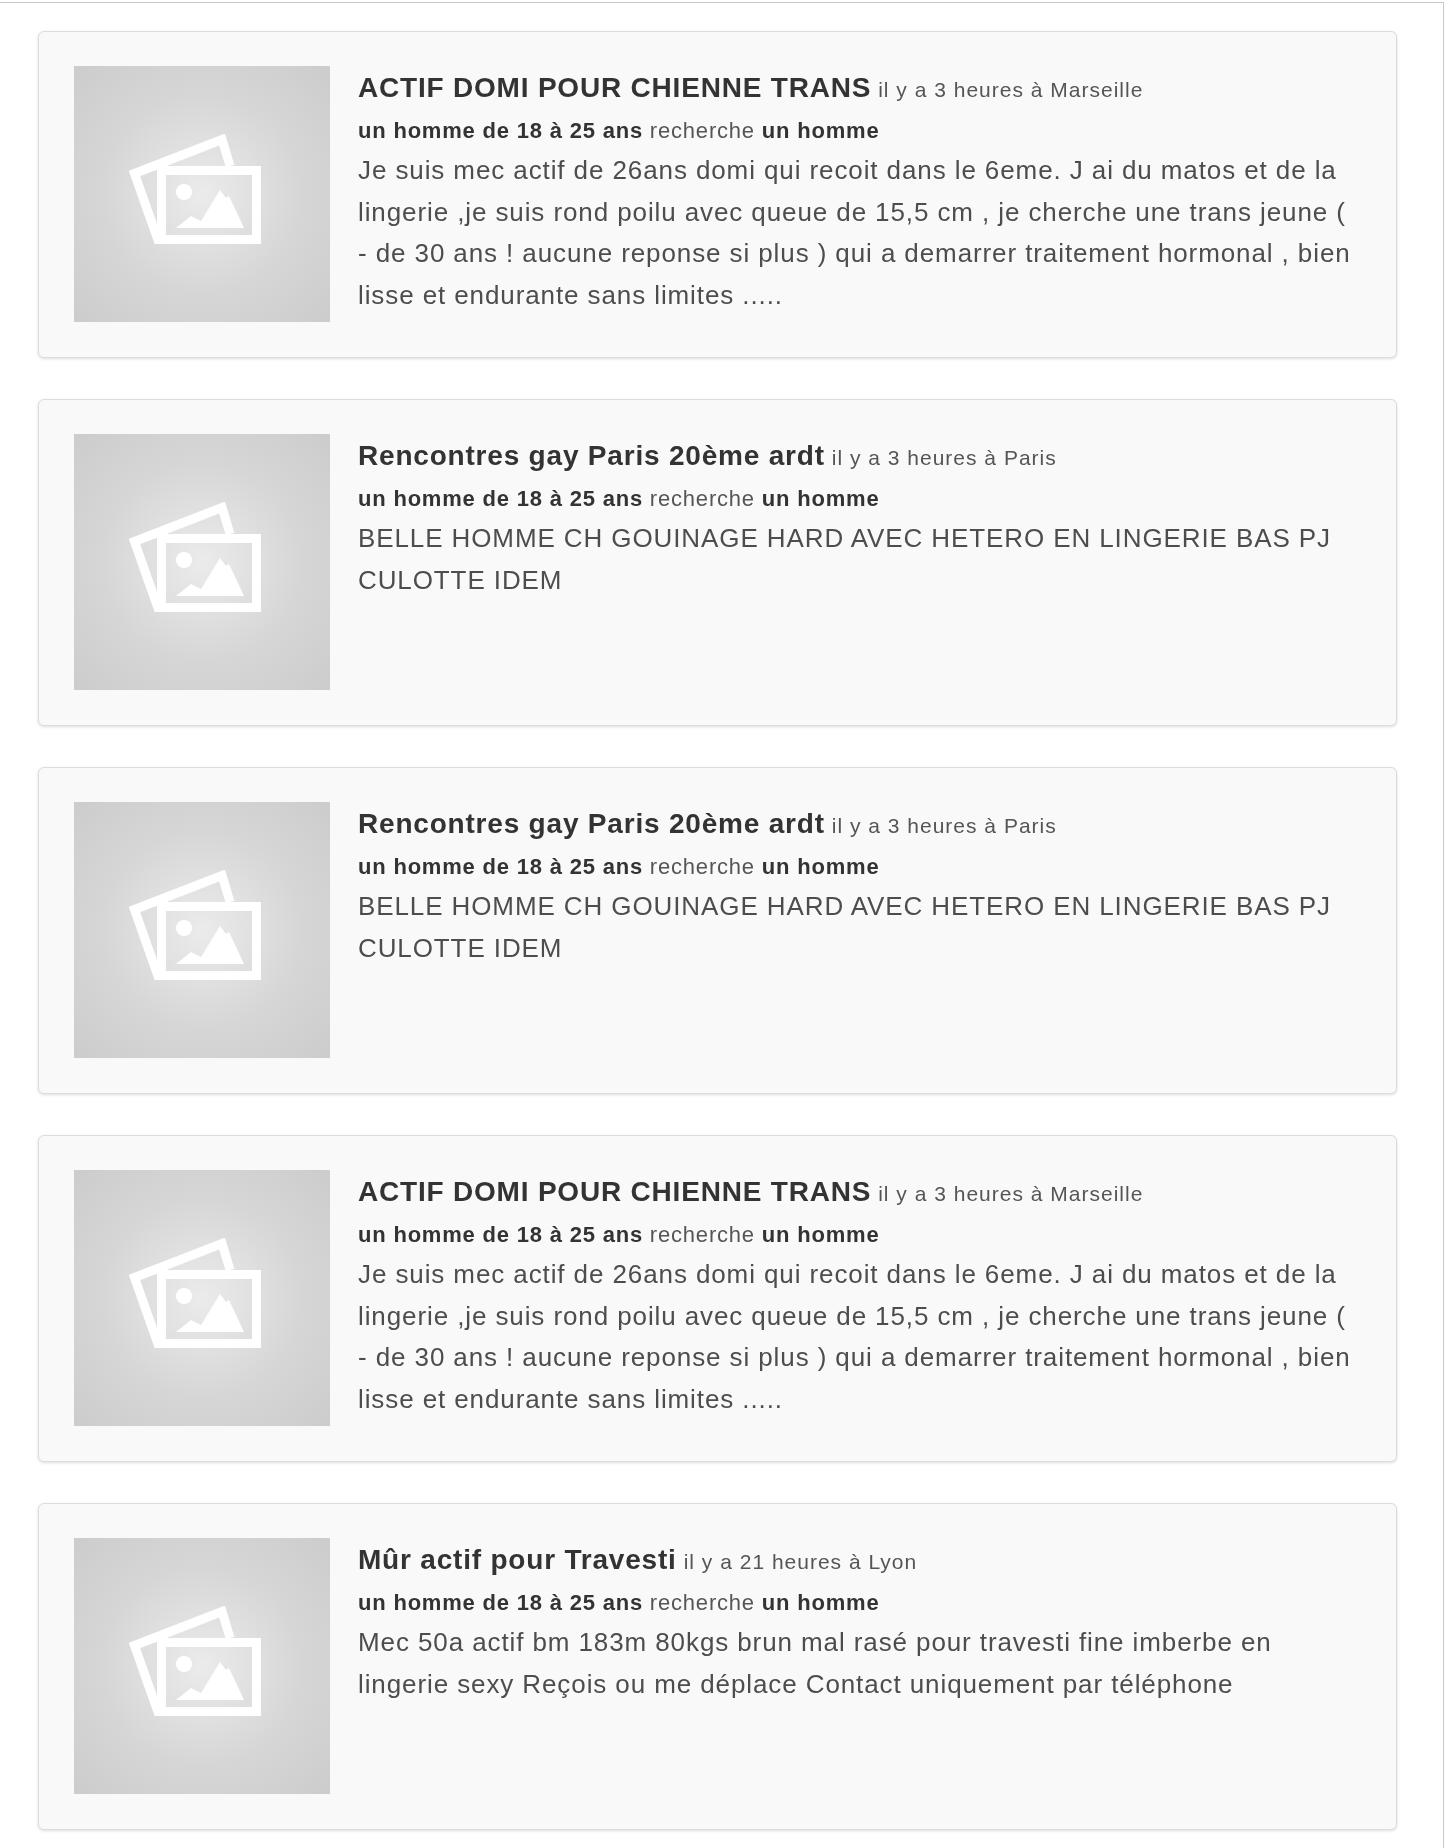 This screenshot has width=1446, height=1848. Describe the element at coordinates (815, 1663) in the screenshot. I see `listing-description: Mec 50a actif bm 183m 80kgs brun mal rasé pour travesti fine imberbe en lingerie sexy Reçois ou me déplace Contact uniquement par téléphone` at that location.